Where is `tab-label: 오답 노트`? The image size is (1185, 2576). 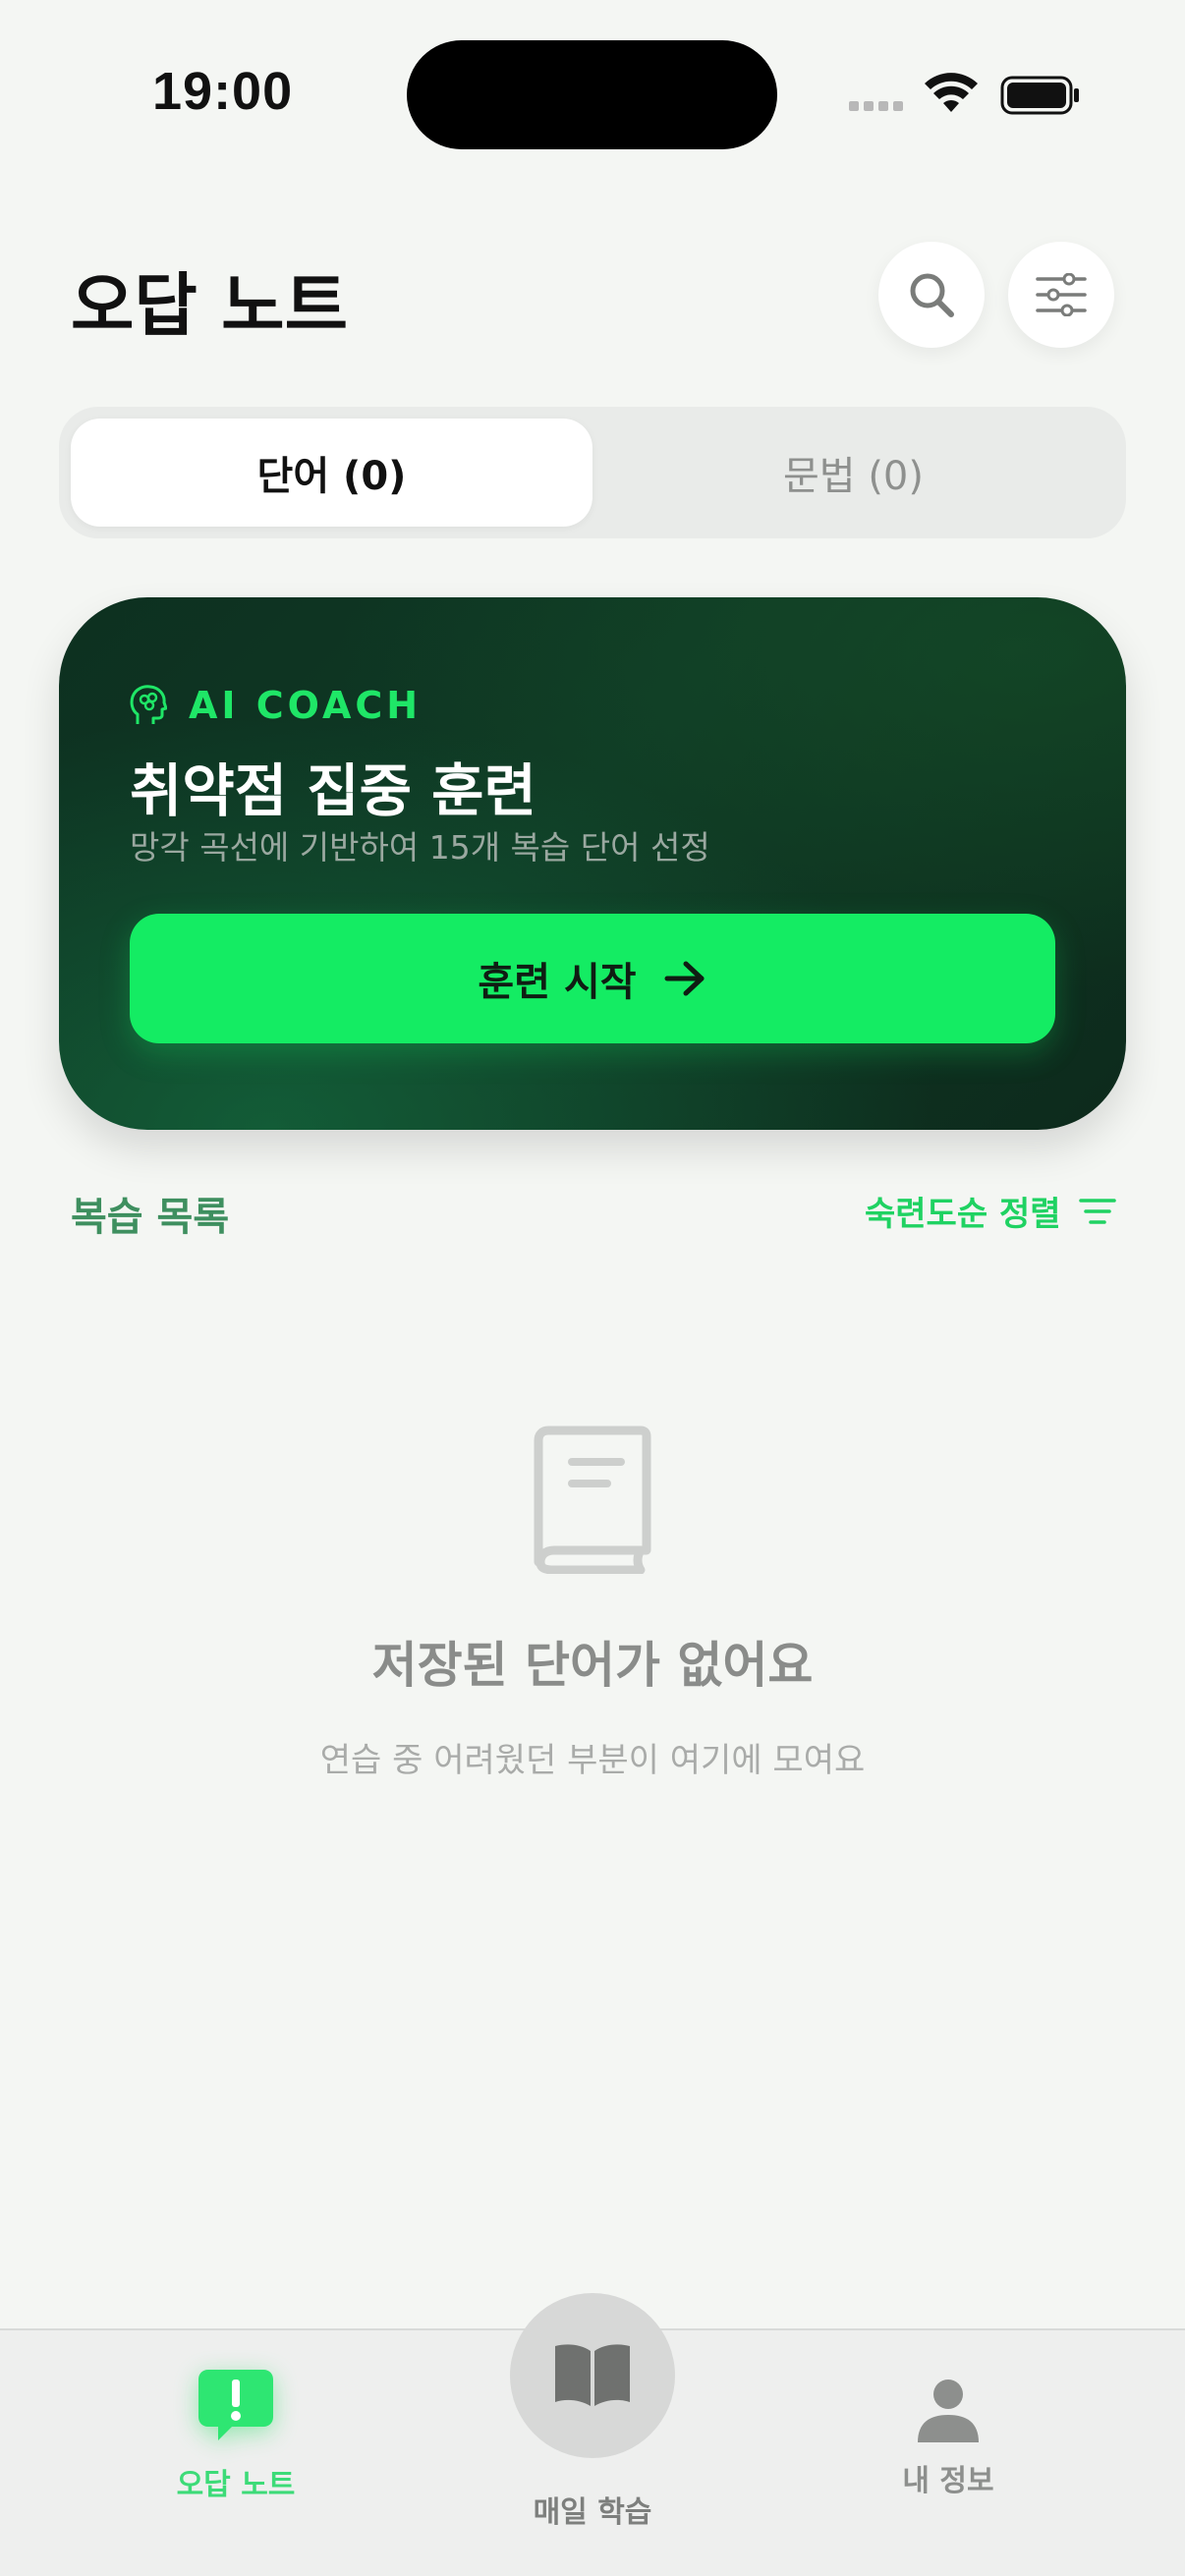
tab-label: 오답 노트 is located at coordinates (236, 2485).